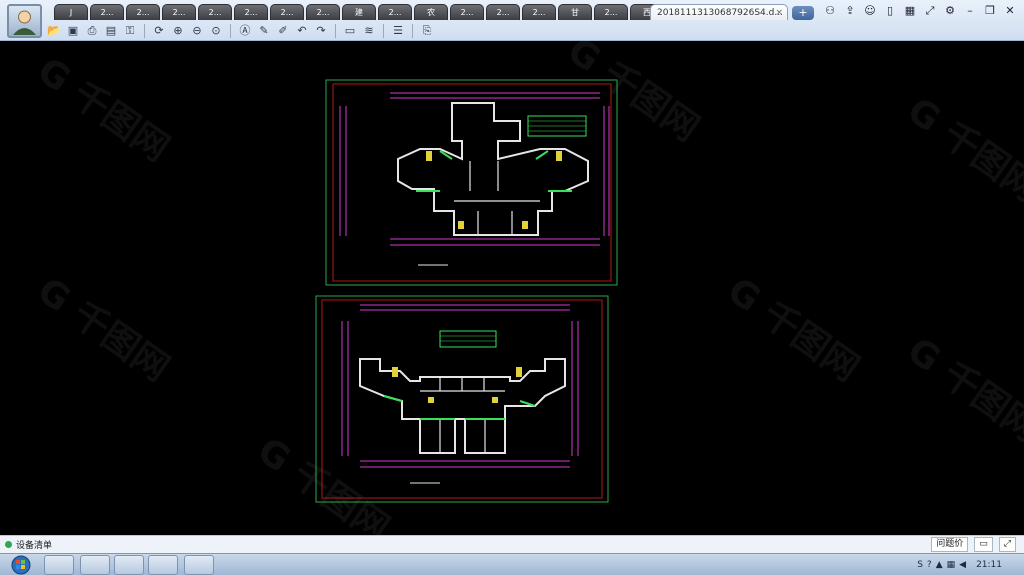  I want to click on status-dot-icon, so click(8, 544).